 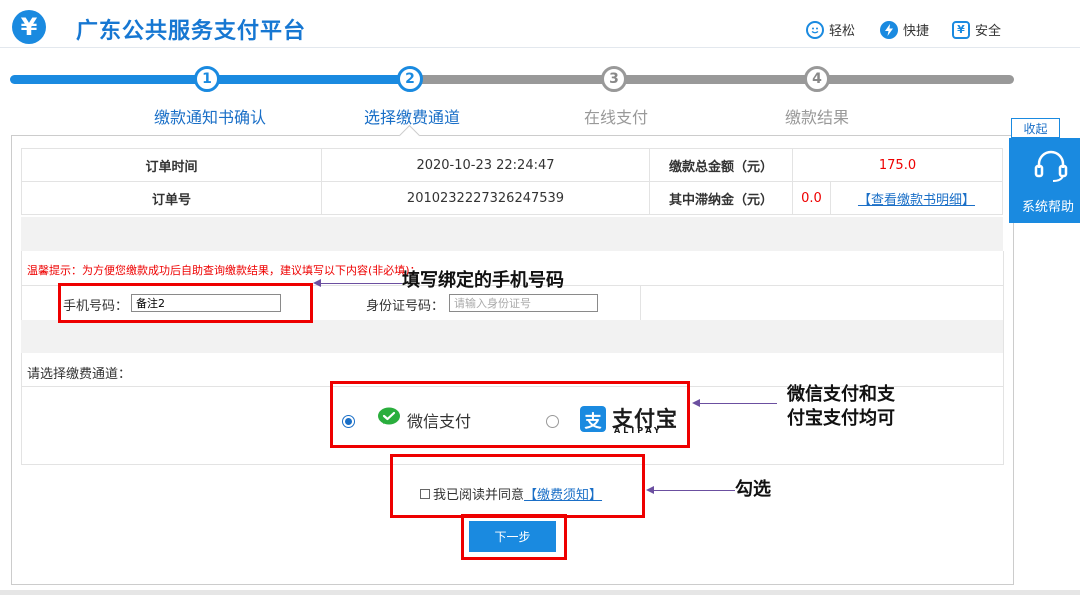 What do you see at coordinates (897, 165) in the screenshot?
I see `total-amount-value: 175.0` at bounding box center [897, 165].